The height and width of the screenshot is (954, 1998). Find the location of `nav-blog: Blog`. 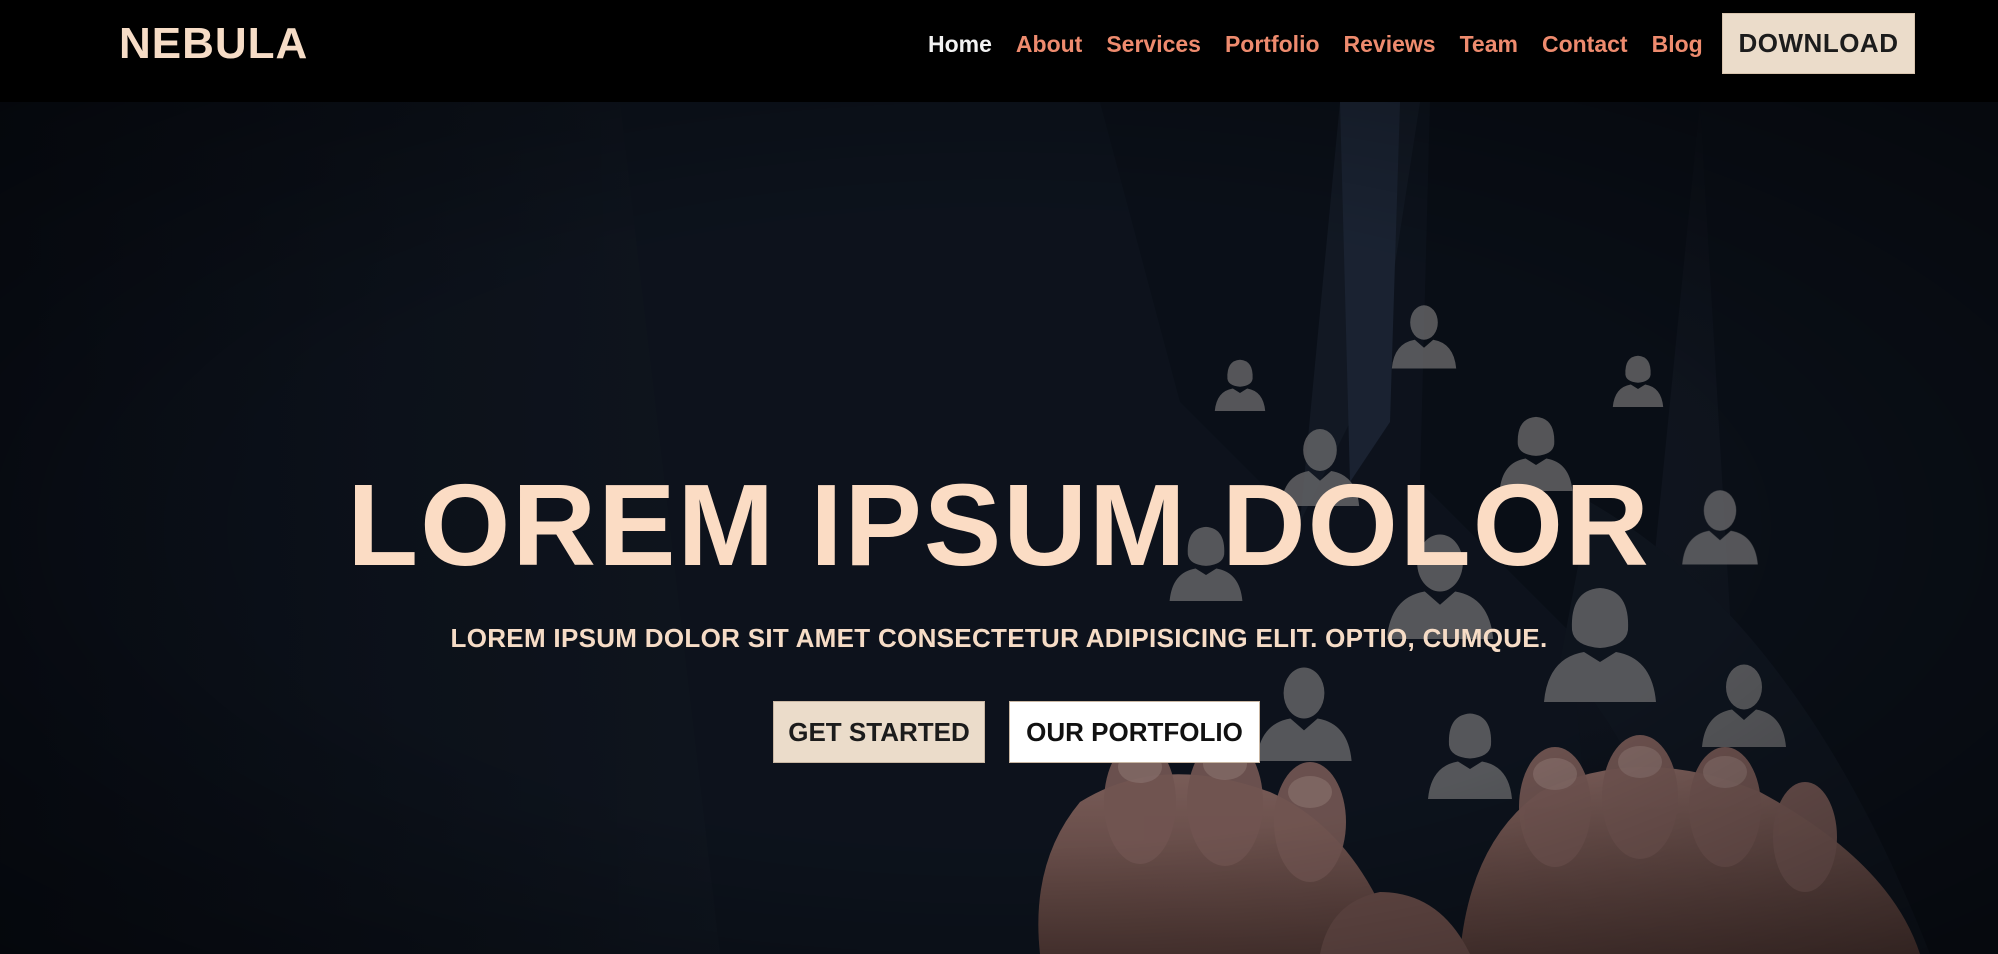

nav-blog: Blog is located at coordinates (1677, 44).